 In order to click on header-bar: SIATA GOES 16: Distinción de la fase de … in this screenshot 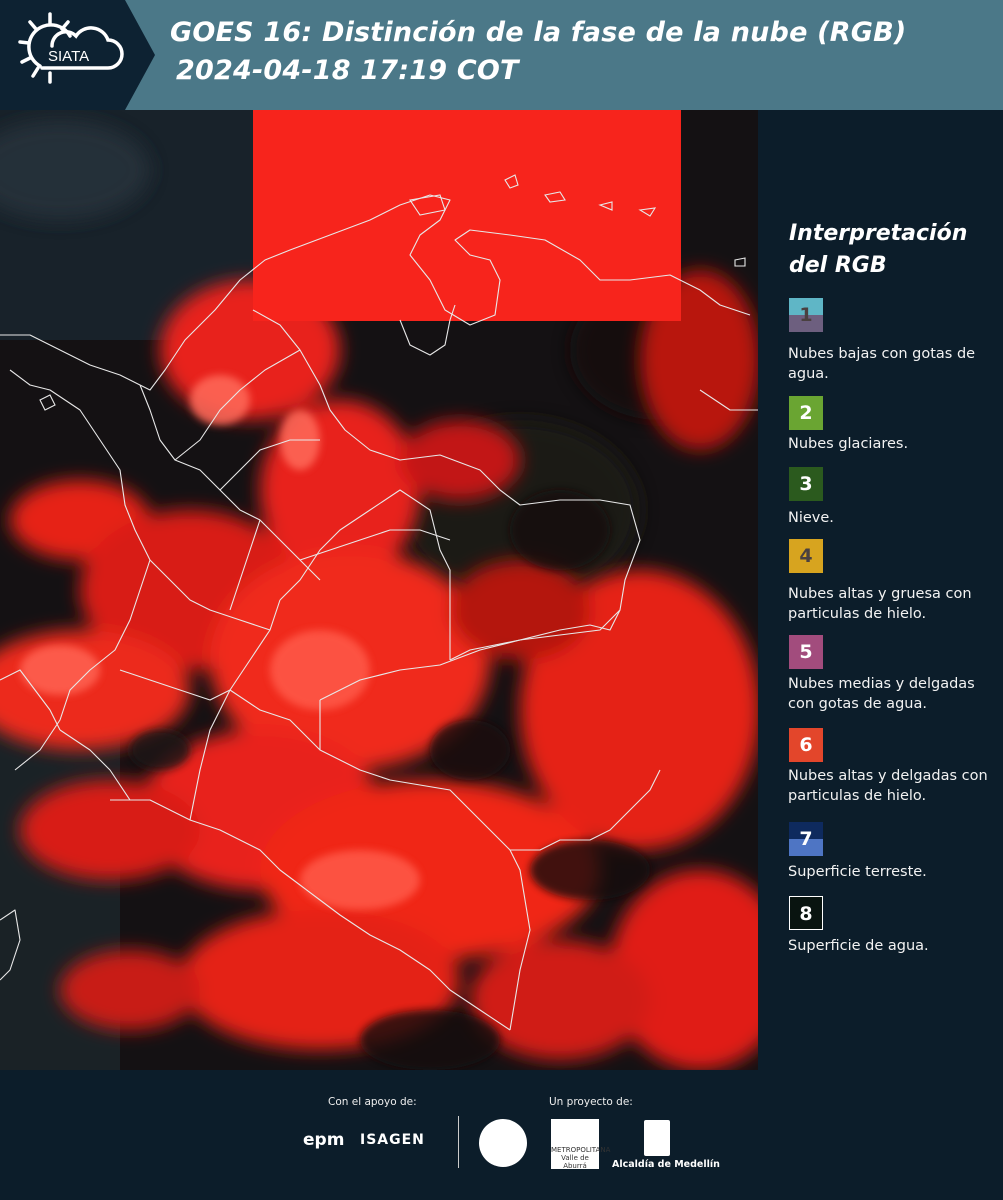, I will do `click(501, 55)`.